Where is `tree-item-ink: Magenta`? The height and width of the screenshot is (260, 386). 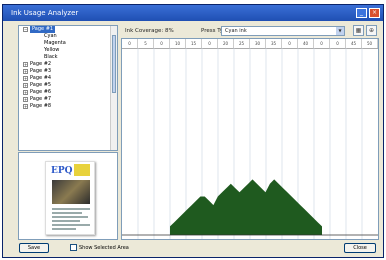
tree-item-ink: Magenta is located at coordinates (68, 43).